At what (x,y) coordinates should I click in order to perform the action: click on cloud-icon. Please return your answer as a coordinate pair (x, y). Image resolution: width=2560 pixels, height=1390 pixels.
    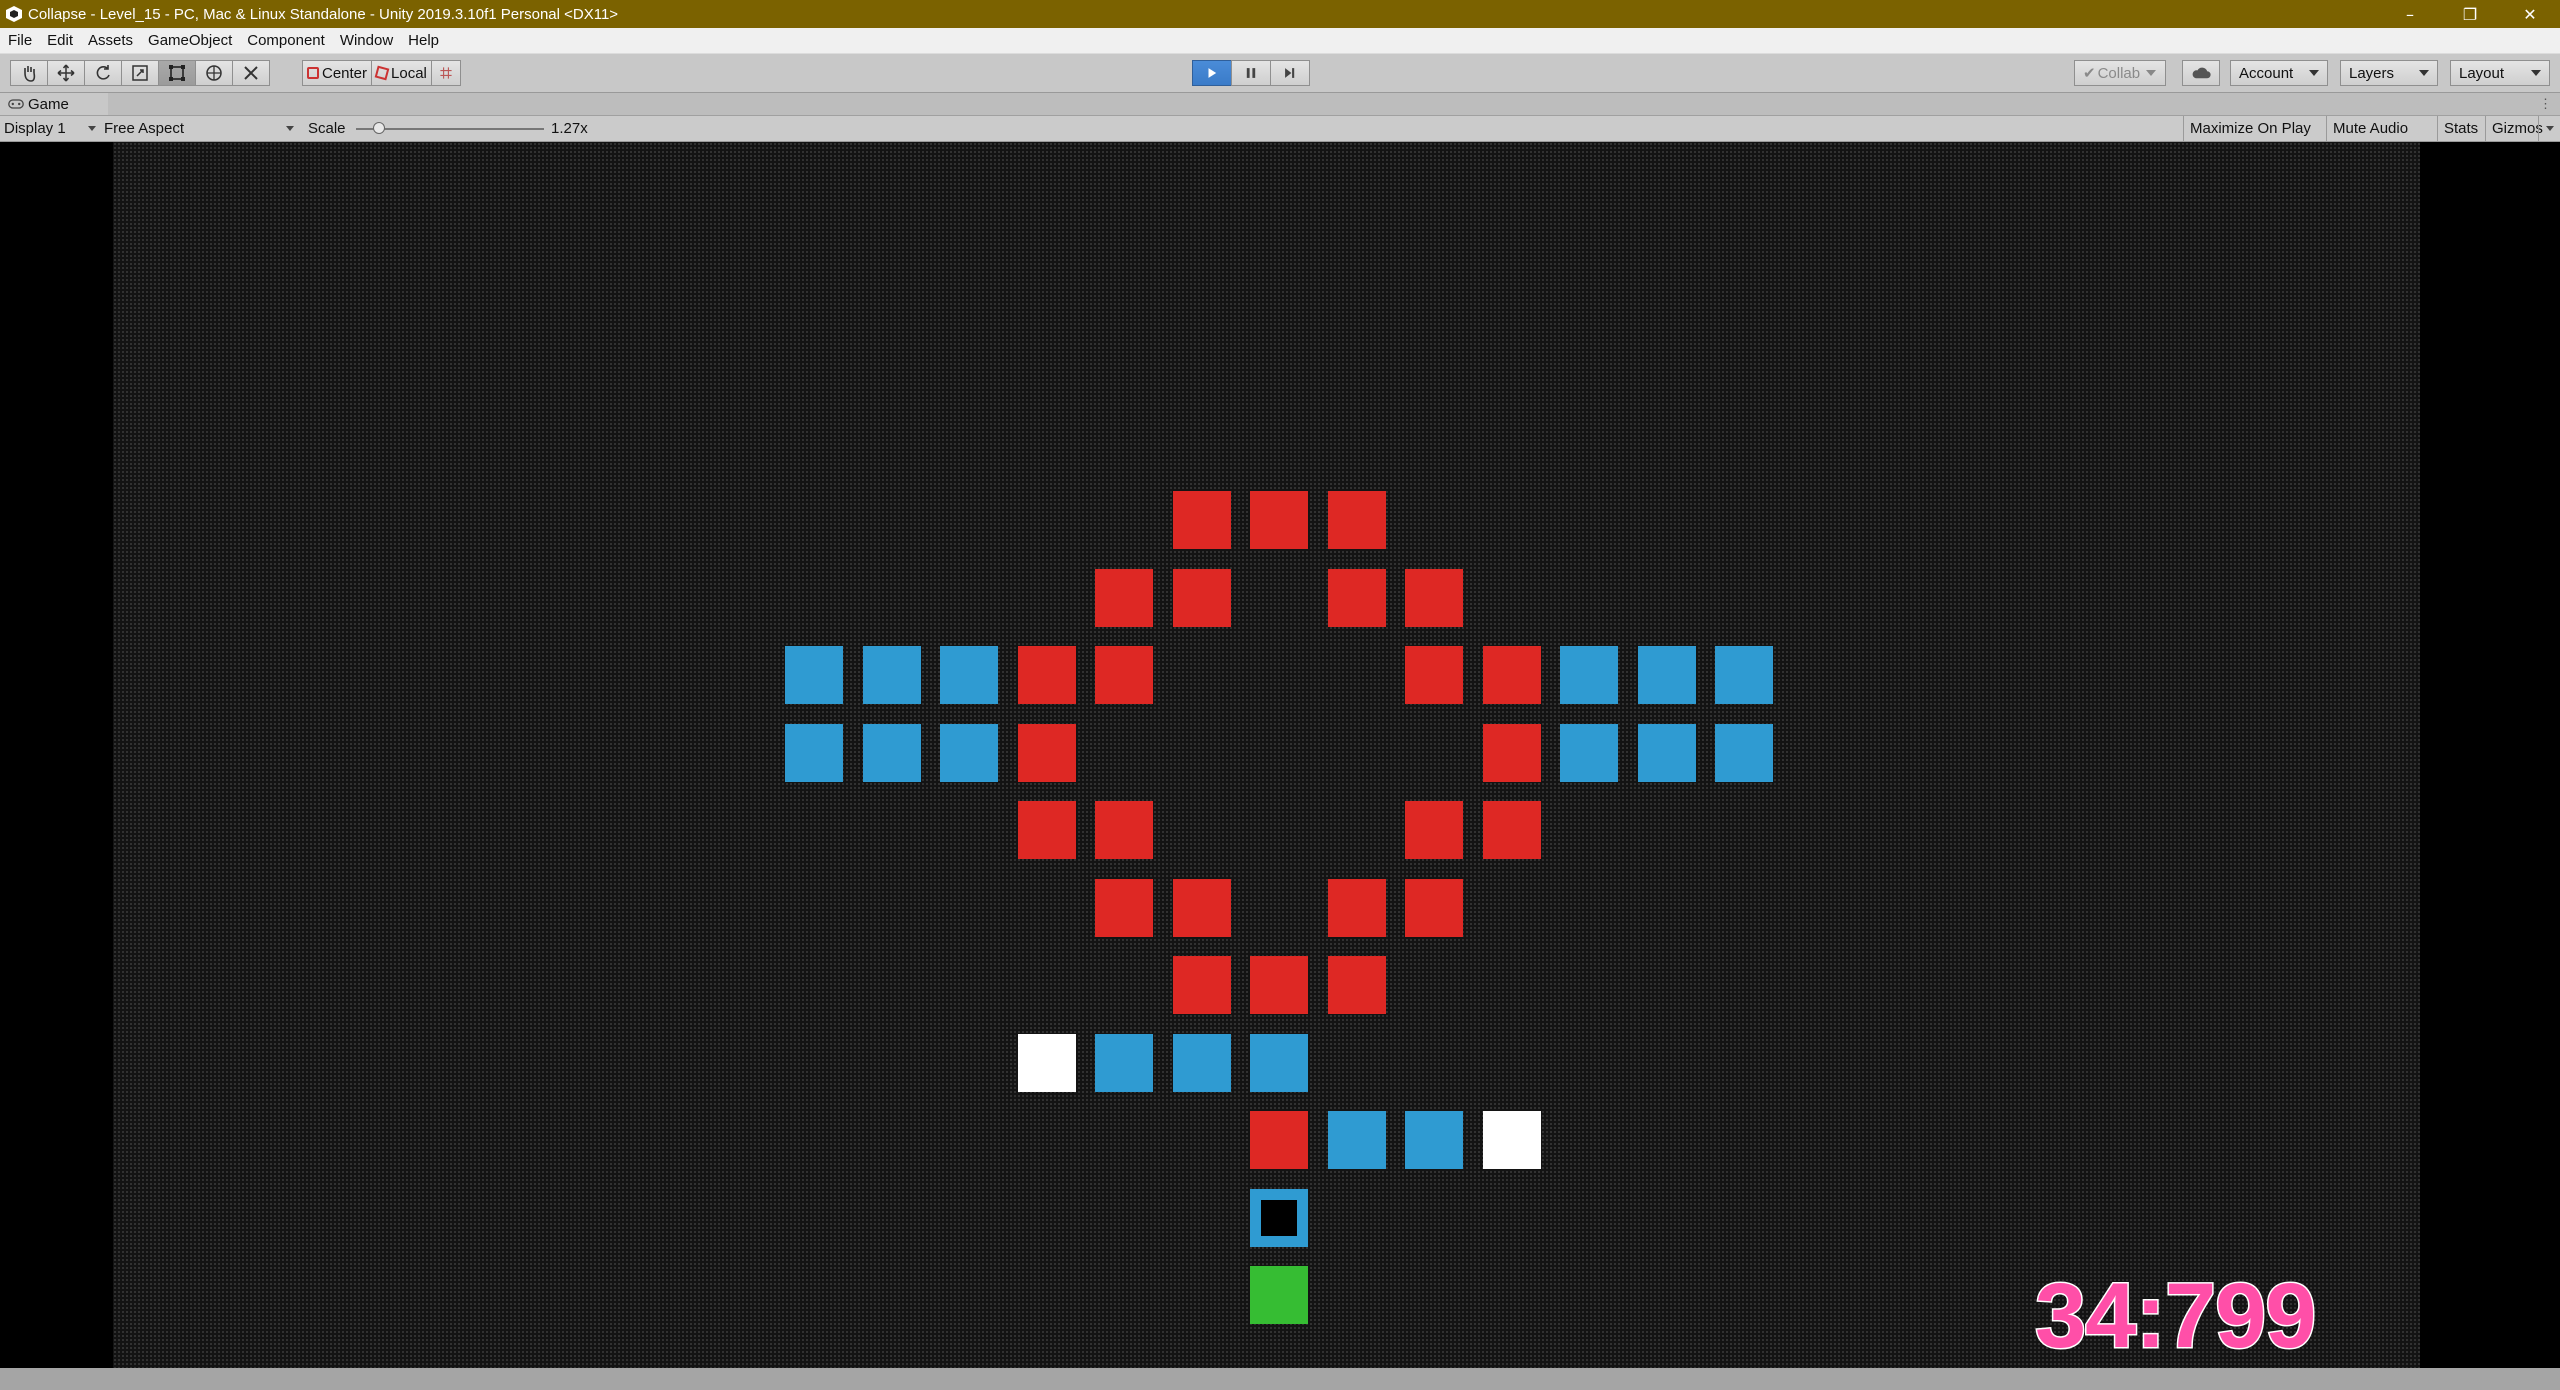
    Looking at the image, I should click on (2201, 73).